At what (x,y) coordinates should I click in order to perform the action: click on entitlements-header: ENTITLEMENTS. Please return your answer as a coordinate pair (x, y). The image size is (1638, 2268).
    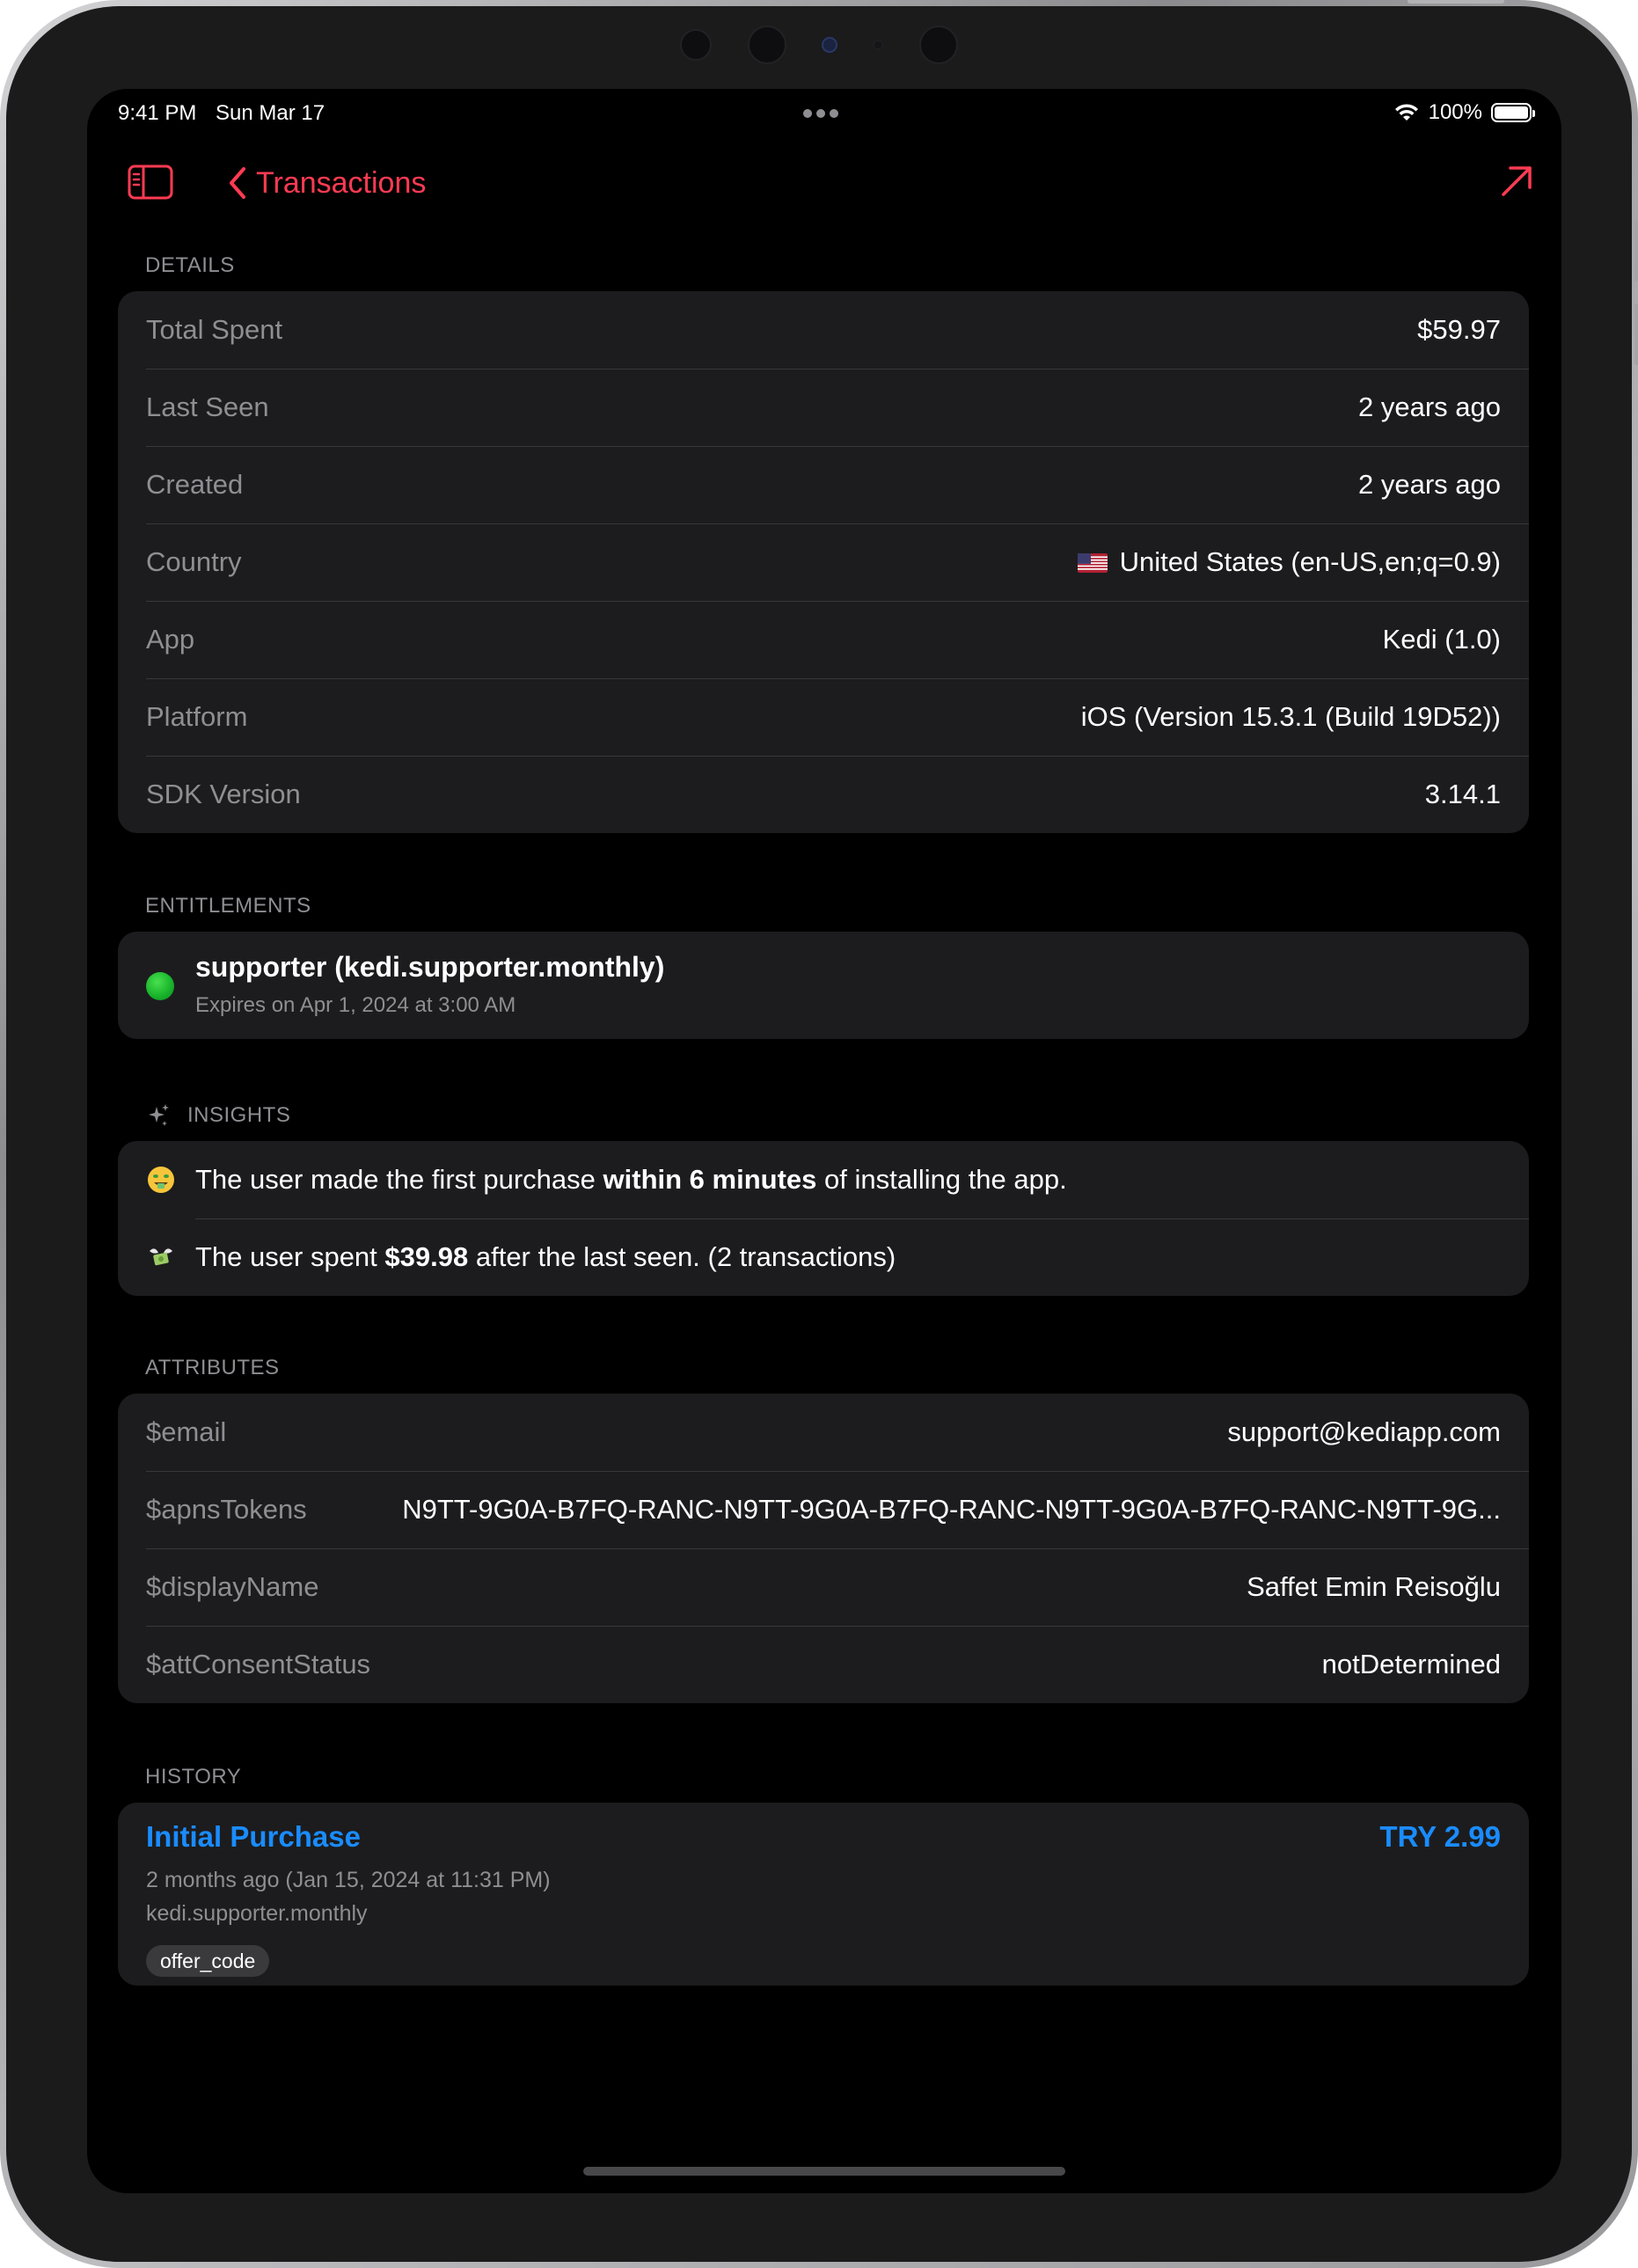
    Looking at the image, I should click on (228, 906).